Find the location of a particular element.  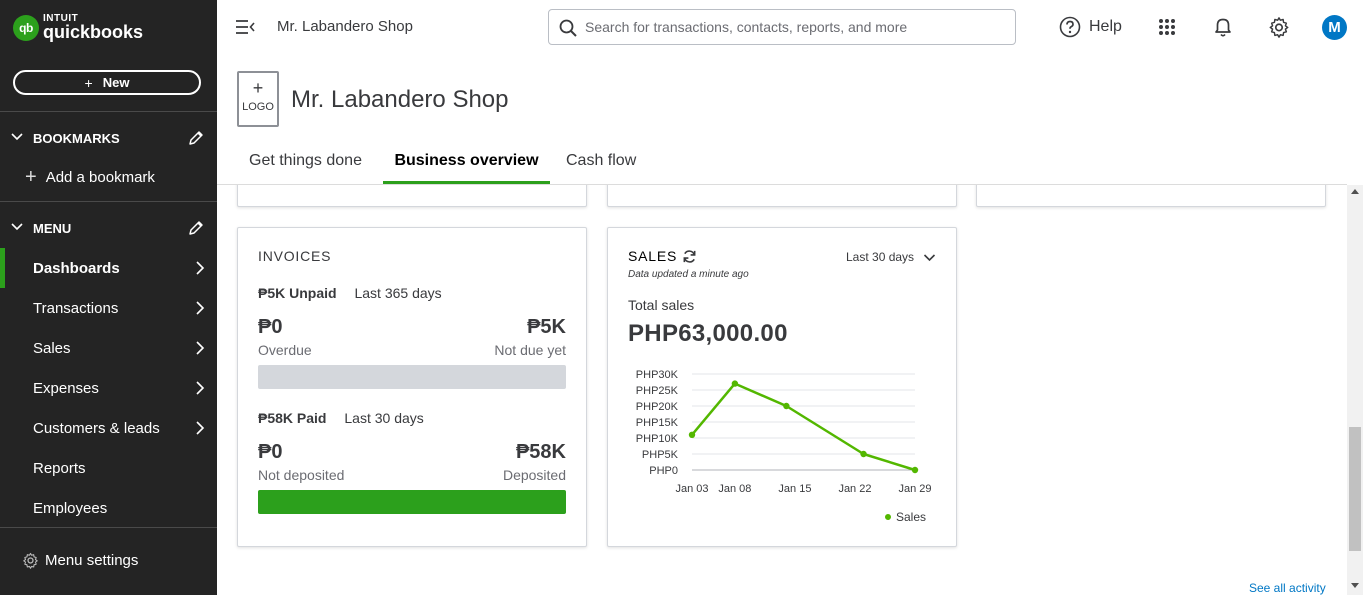

edit-menu-pencil-icon is located at coordinates (196, 228).